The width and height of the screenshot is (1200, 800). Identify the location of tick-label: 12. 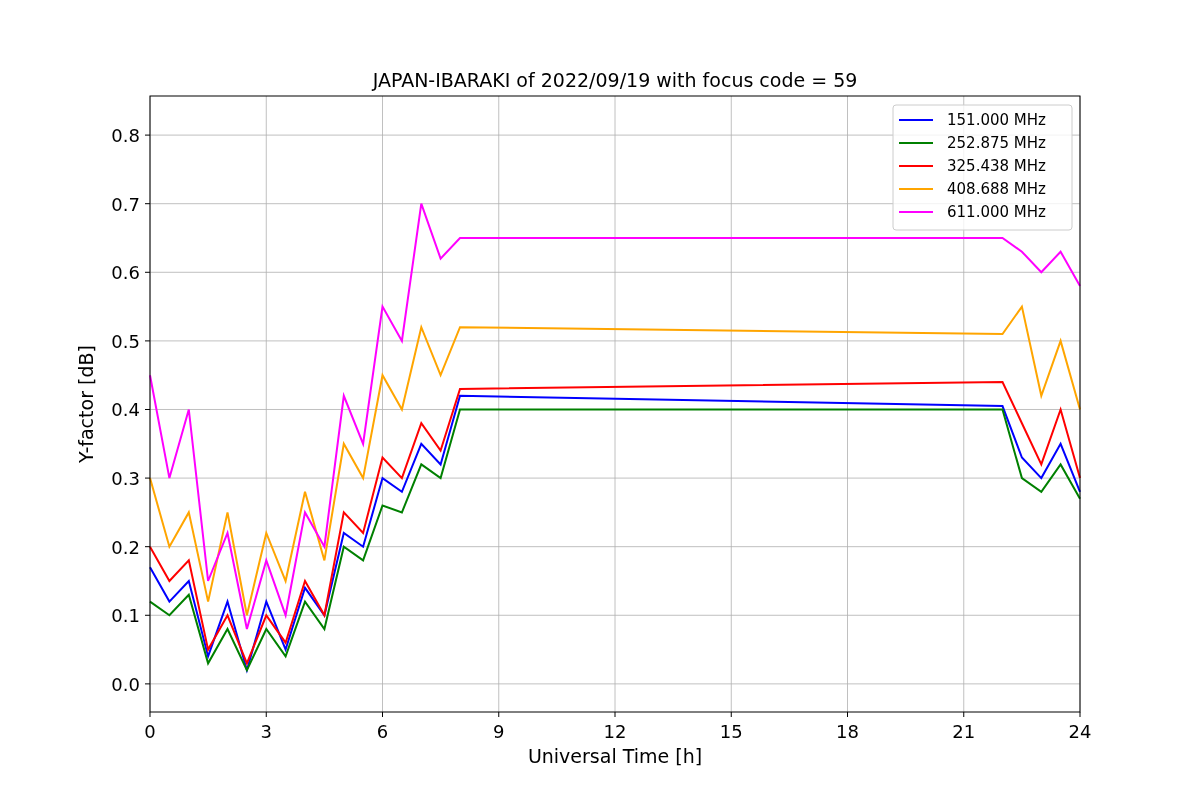
(615, 731).